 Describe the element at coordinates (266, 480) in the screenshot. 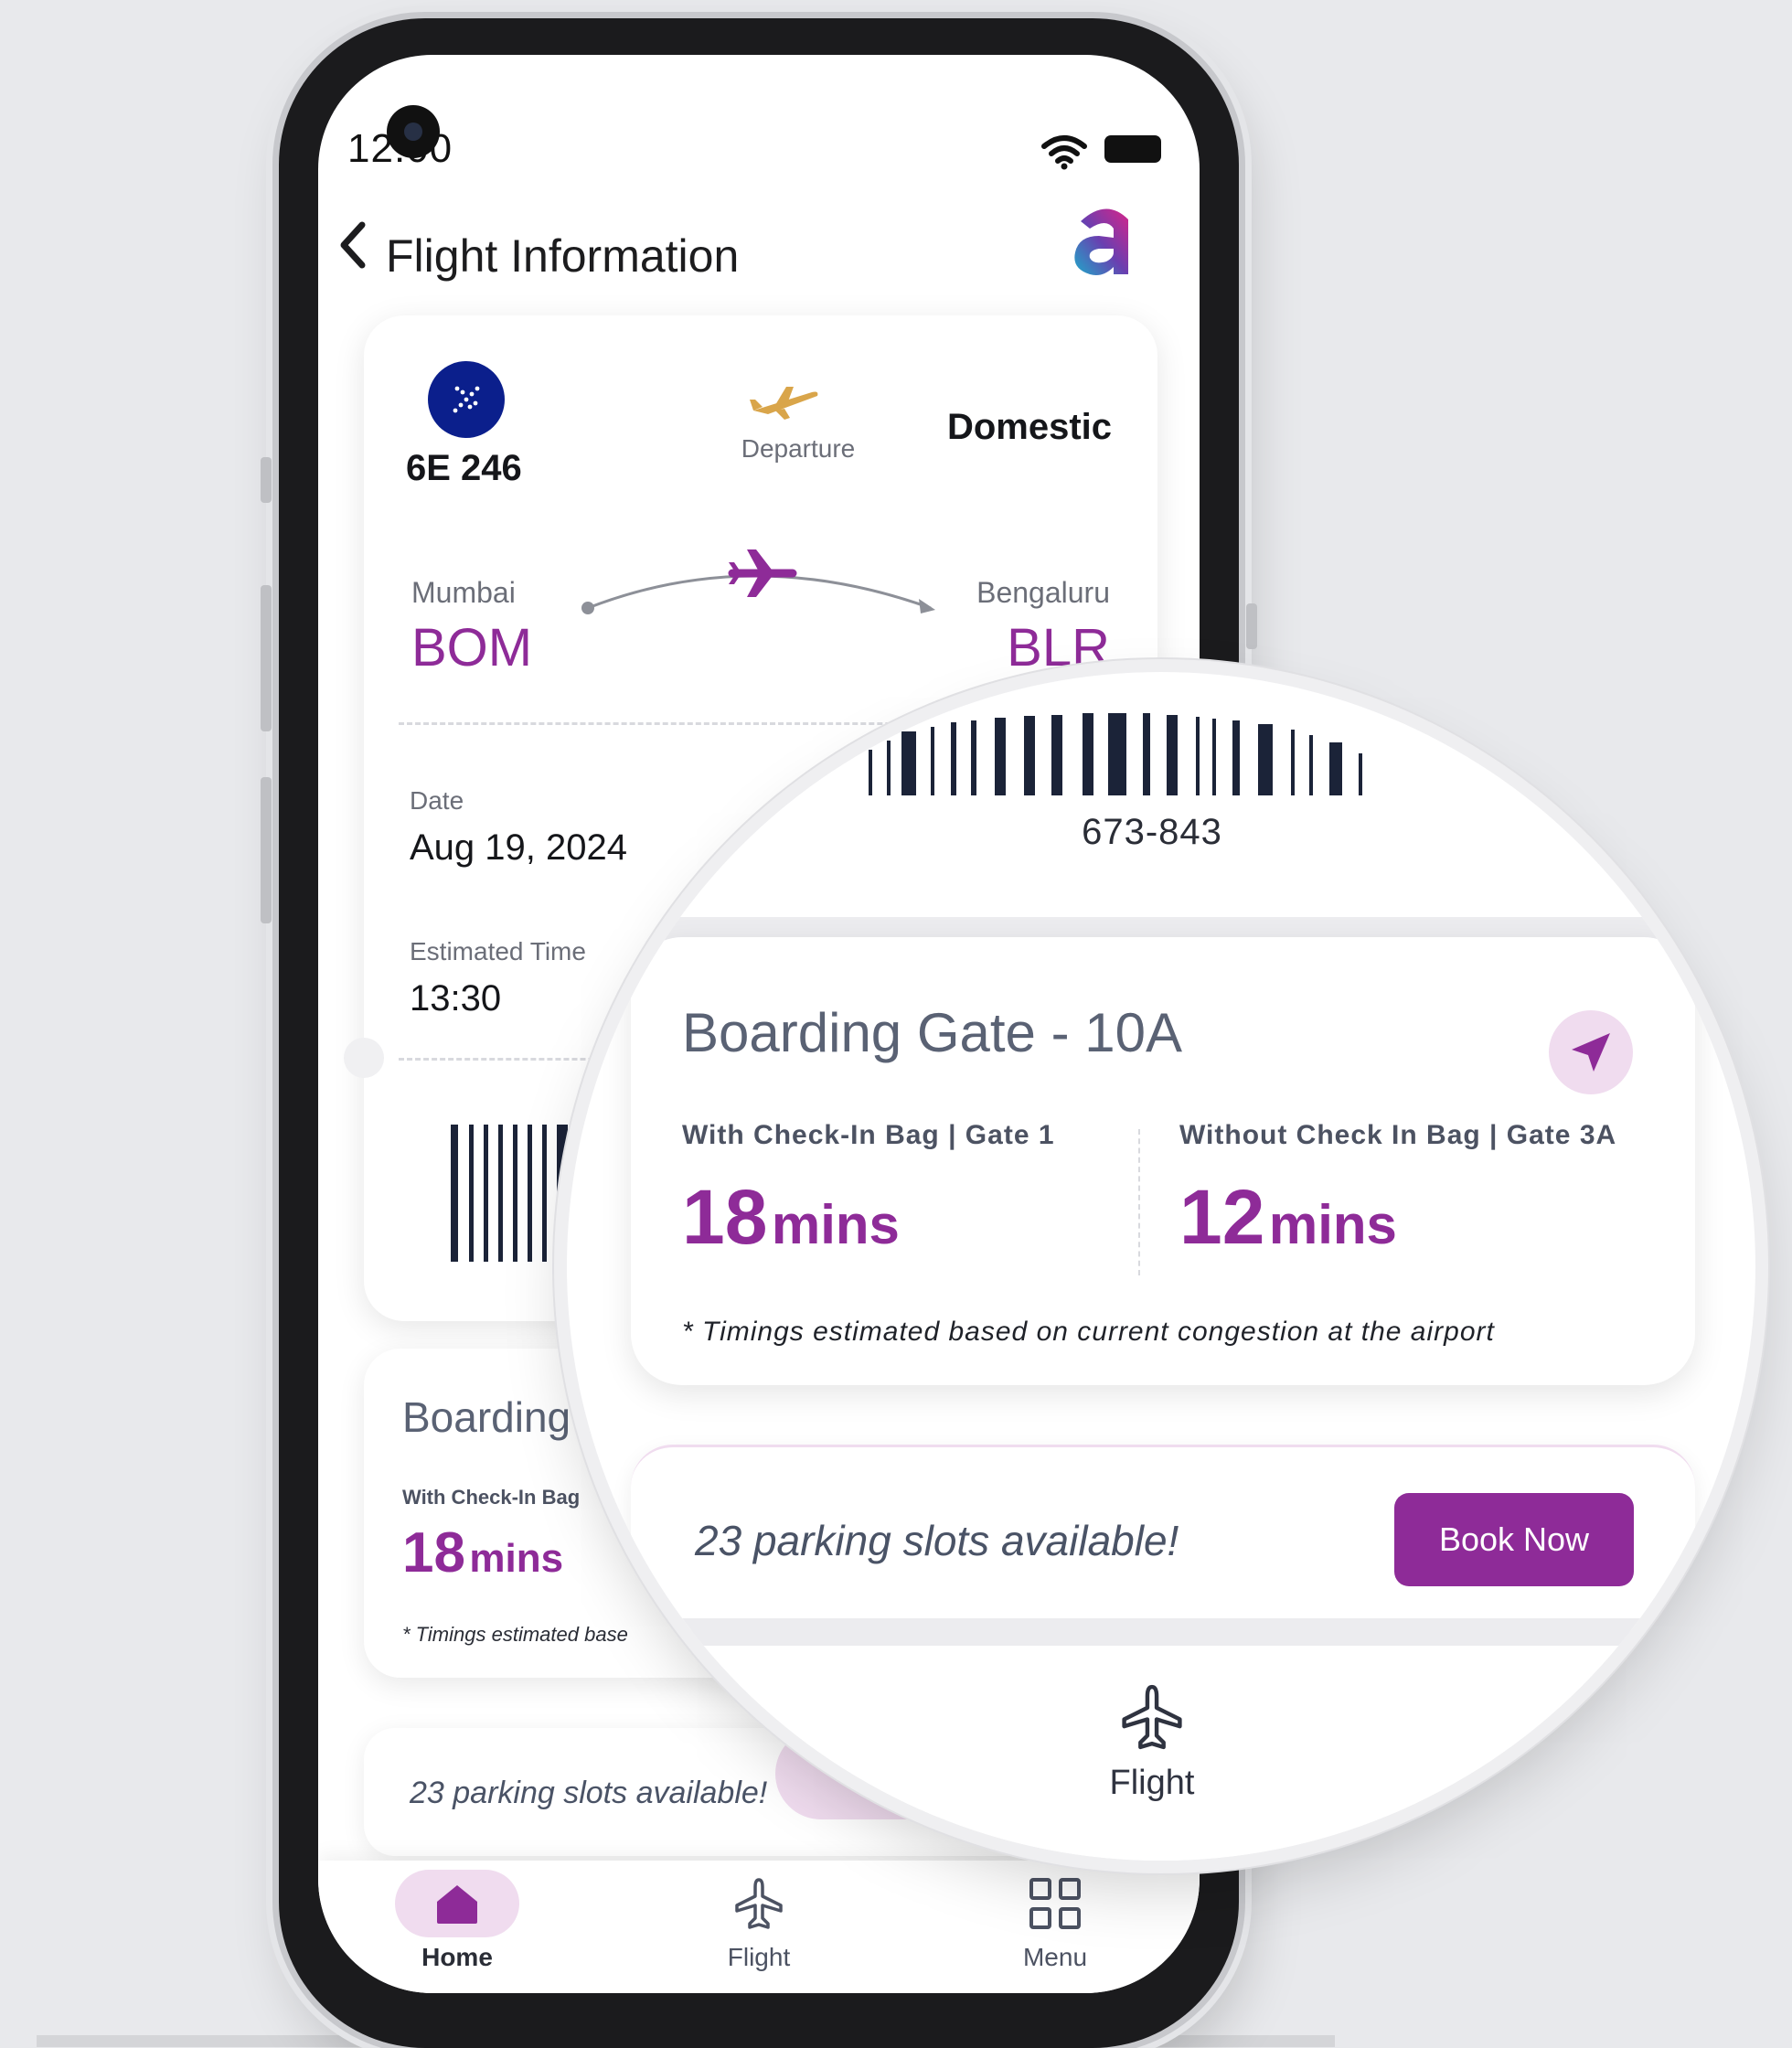

I see `side-button` at that location.